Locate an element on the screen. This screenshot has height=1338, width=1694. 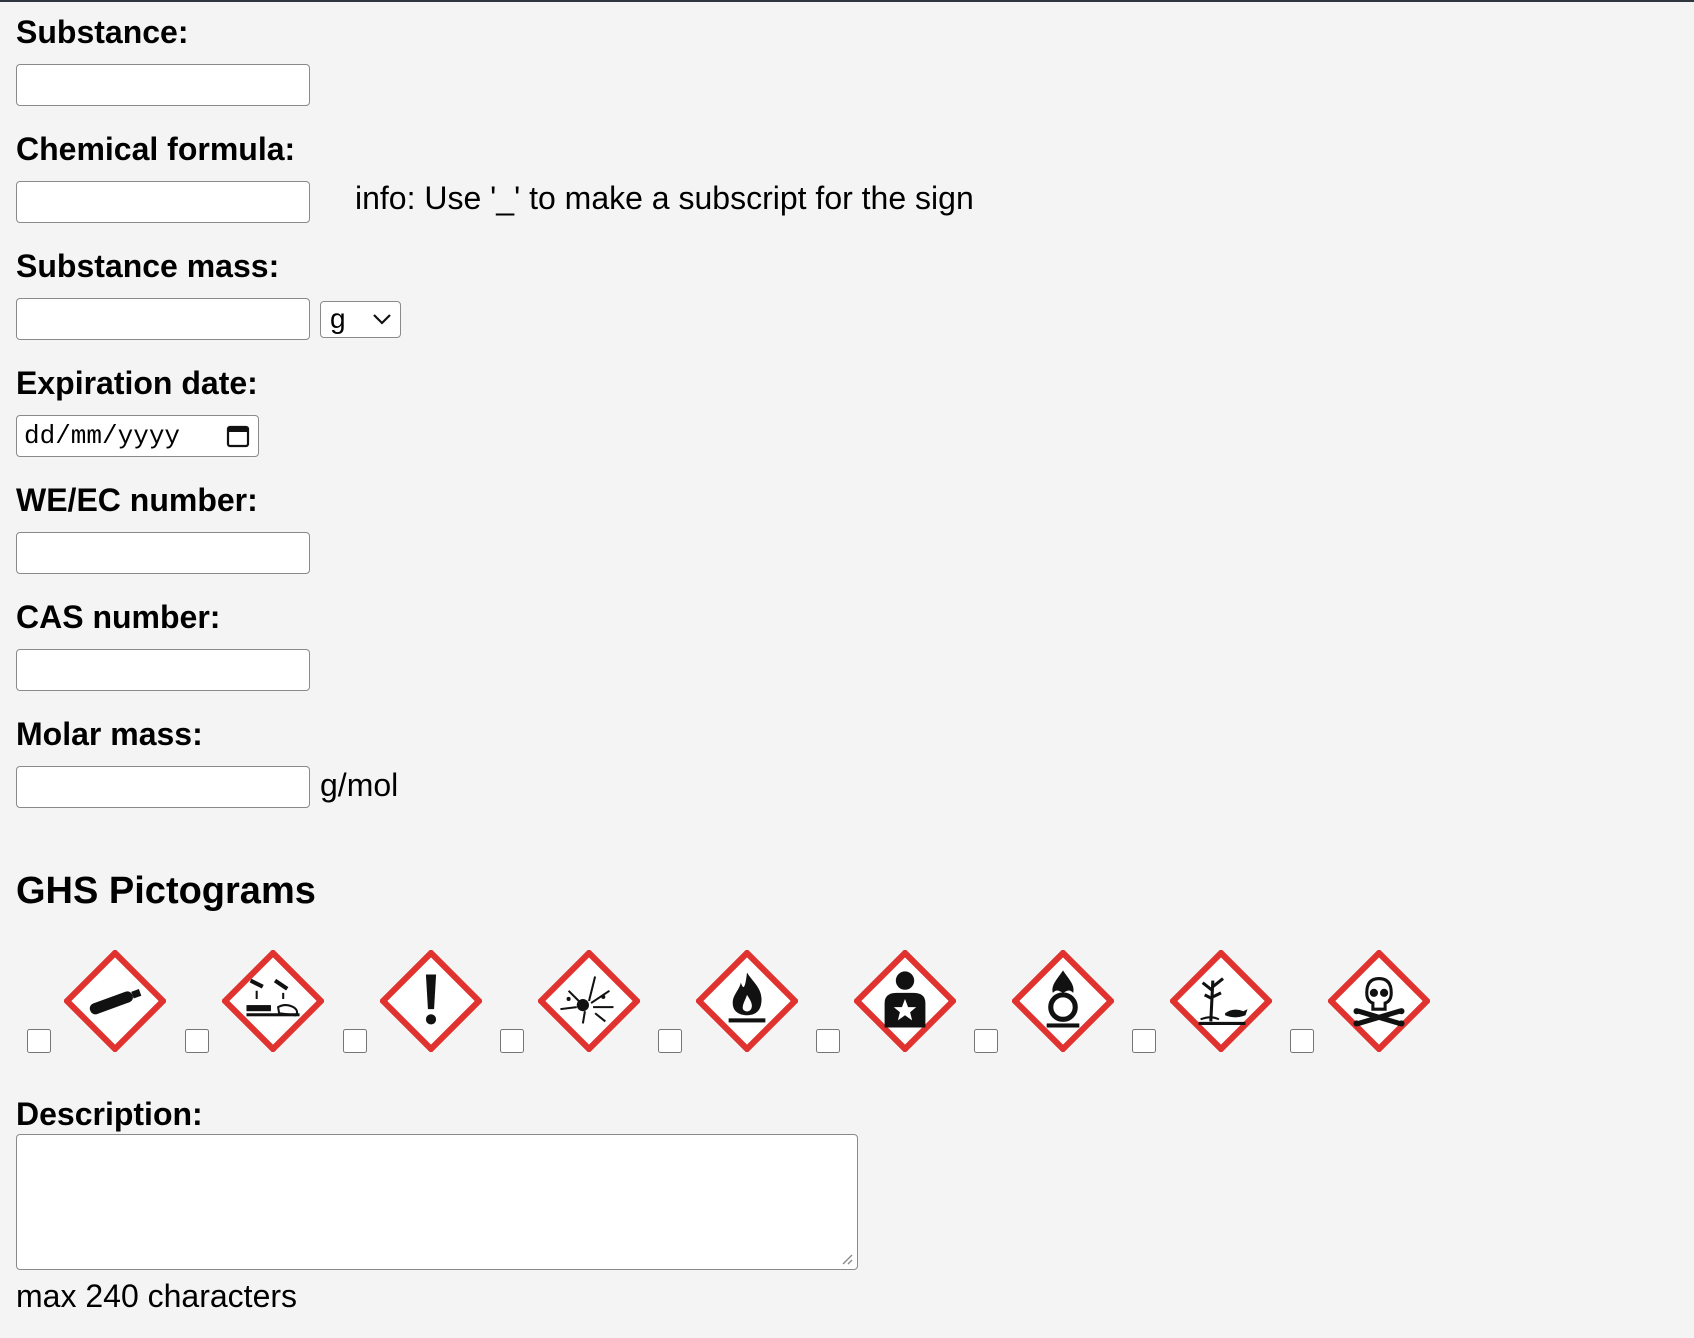
health-hazard-icon is located at coordinates (905, 1001).